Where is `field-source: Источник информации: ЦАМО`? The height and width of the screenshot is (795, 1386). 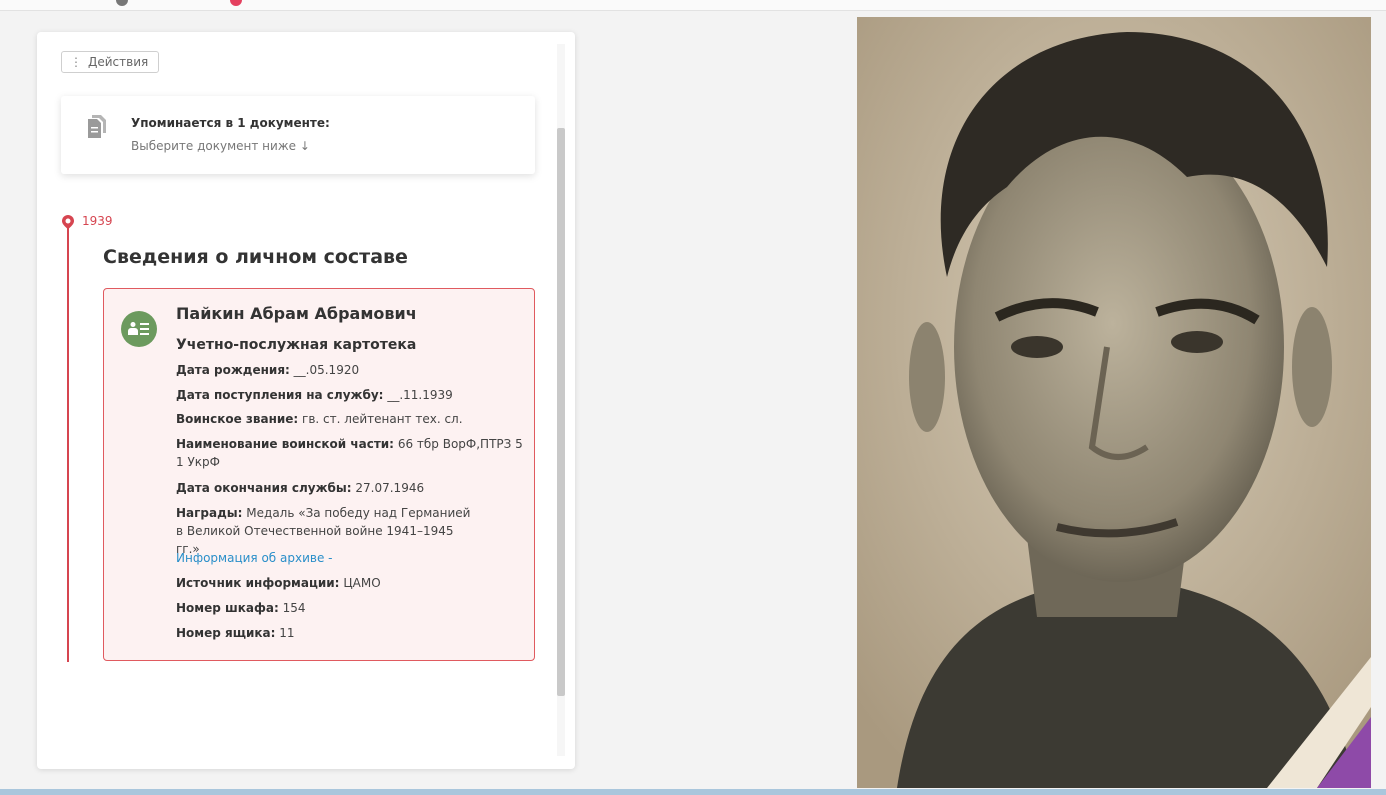 field-source: Источник информации: ЦАМО is located at coordinates (351, 583).